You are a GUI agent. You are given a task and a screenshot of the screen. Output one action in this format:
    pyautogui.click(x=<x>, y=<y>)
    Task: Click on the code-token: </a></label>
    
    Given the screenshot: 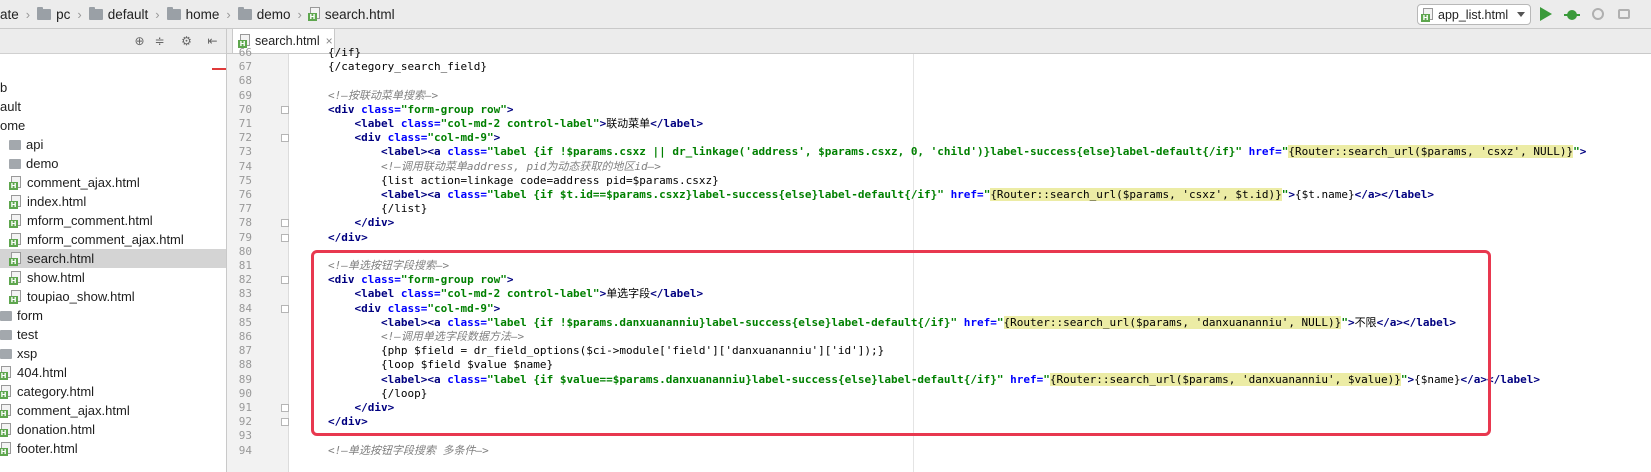 What is the action you would take?
    pyautogui.click(x=1394, y=194)
    